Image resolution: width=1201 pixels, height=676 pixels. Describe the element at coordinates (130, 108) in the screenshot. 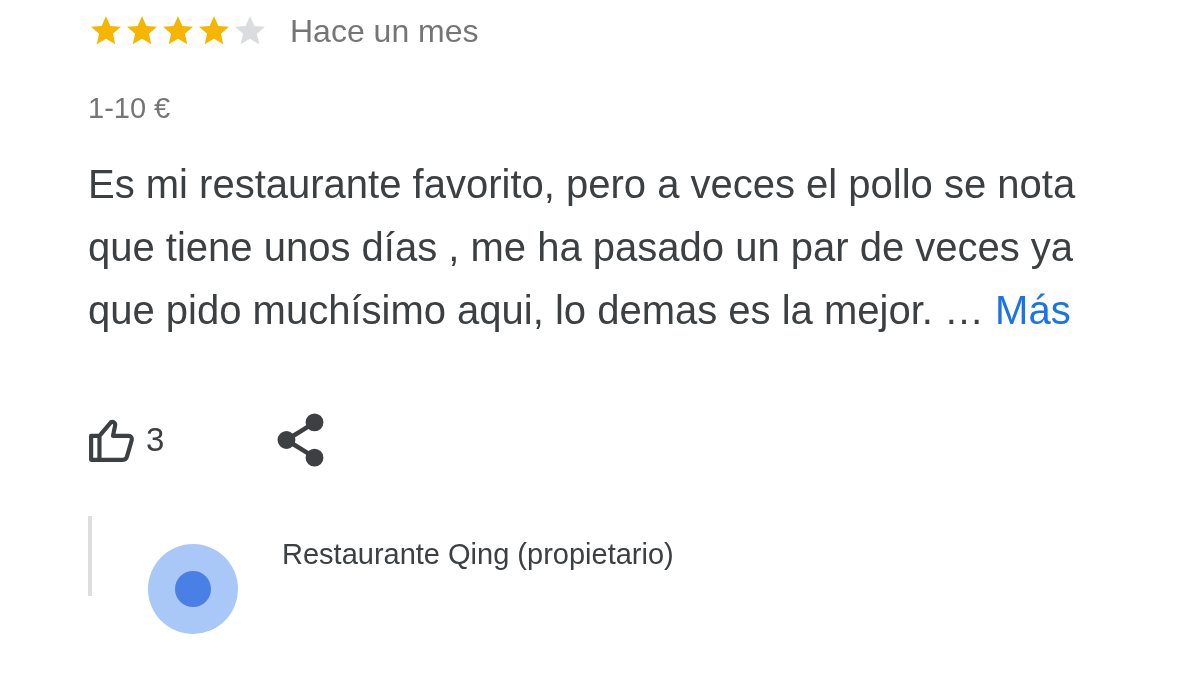

I see `price-range: 1-10 €` at that location.